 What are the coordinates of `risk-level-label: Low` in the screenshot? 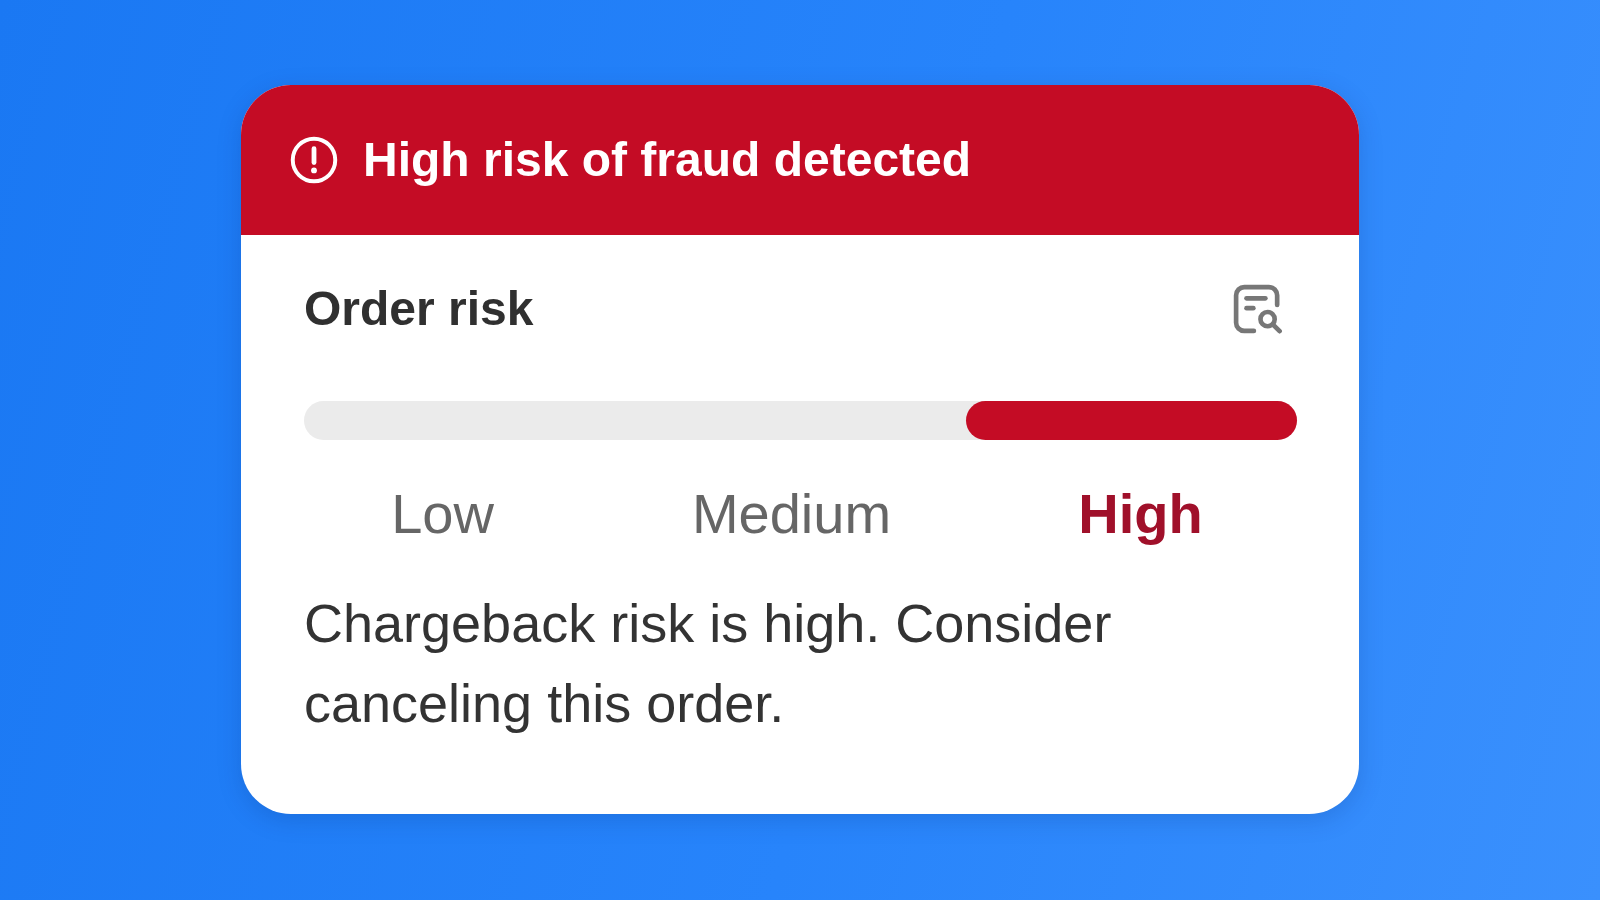 It's located at (442, 514).